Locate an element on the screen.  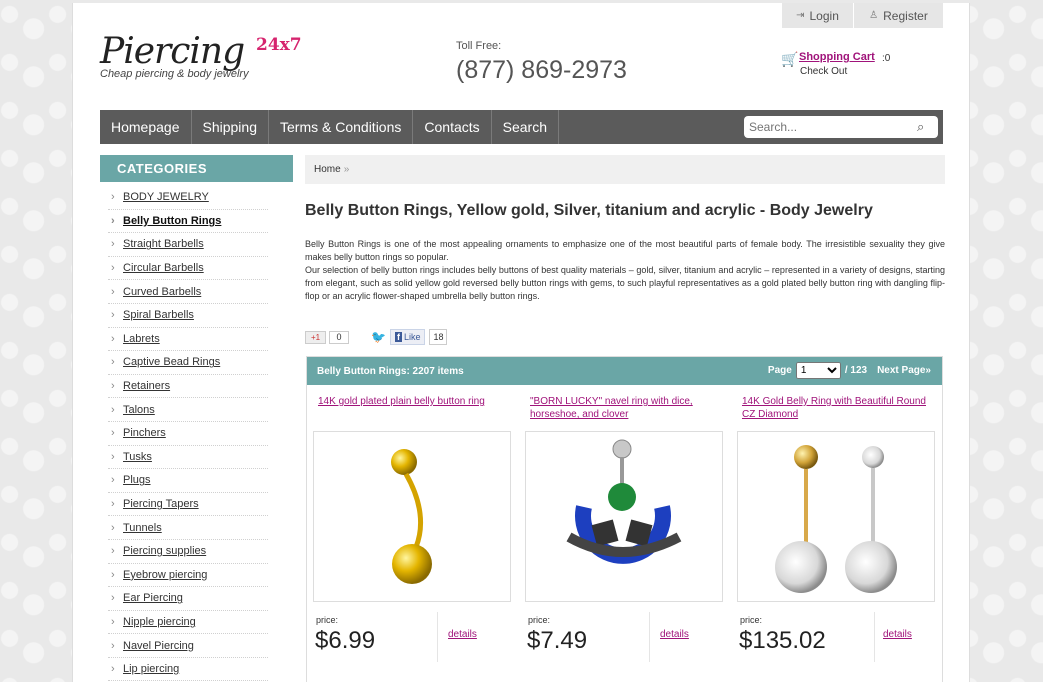
login-link: ⇥ Login is located at coordinates (818, 15).